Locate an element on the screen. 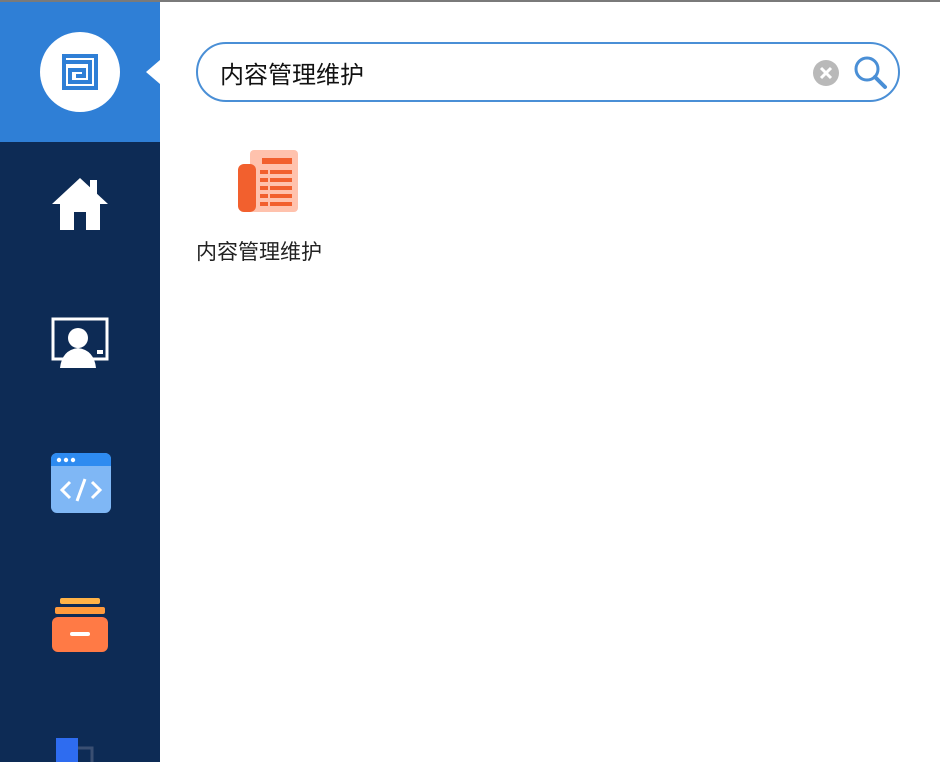 The width and height of the screenshot is (940, 762). search-bar is located at coordinates (548, 72).